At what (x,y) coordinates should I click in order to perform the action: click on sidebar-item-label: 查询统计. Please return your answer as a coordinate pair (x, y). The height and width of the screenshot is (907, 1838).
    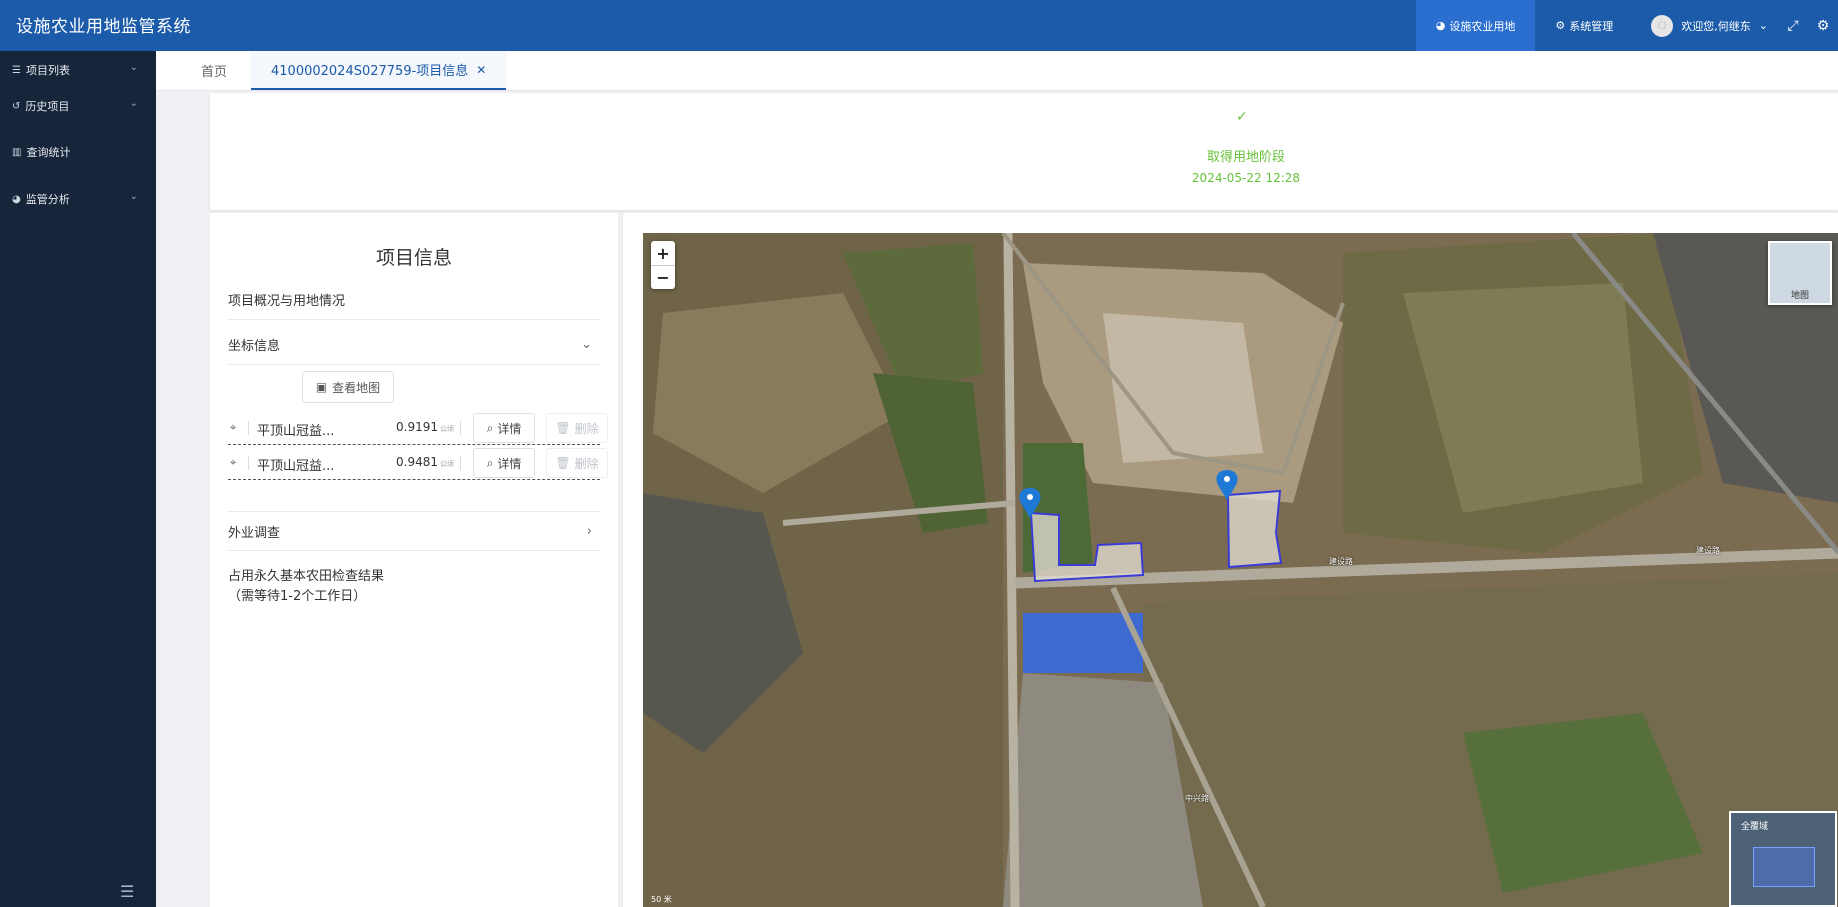
    Looking at the image, I should click on (48, 152).